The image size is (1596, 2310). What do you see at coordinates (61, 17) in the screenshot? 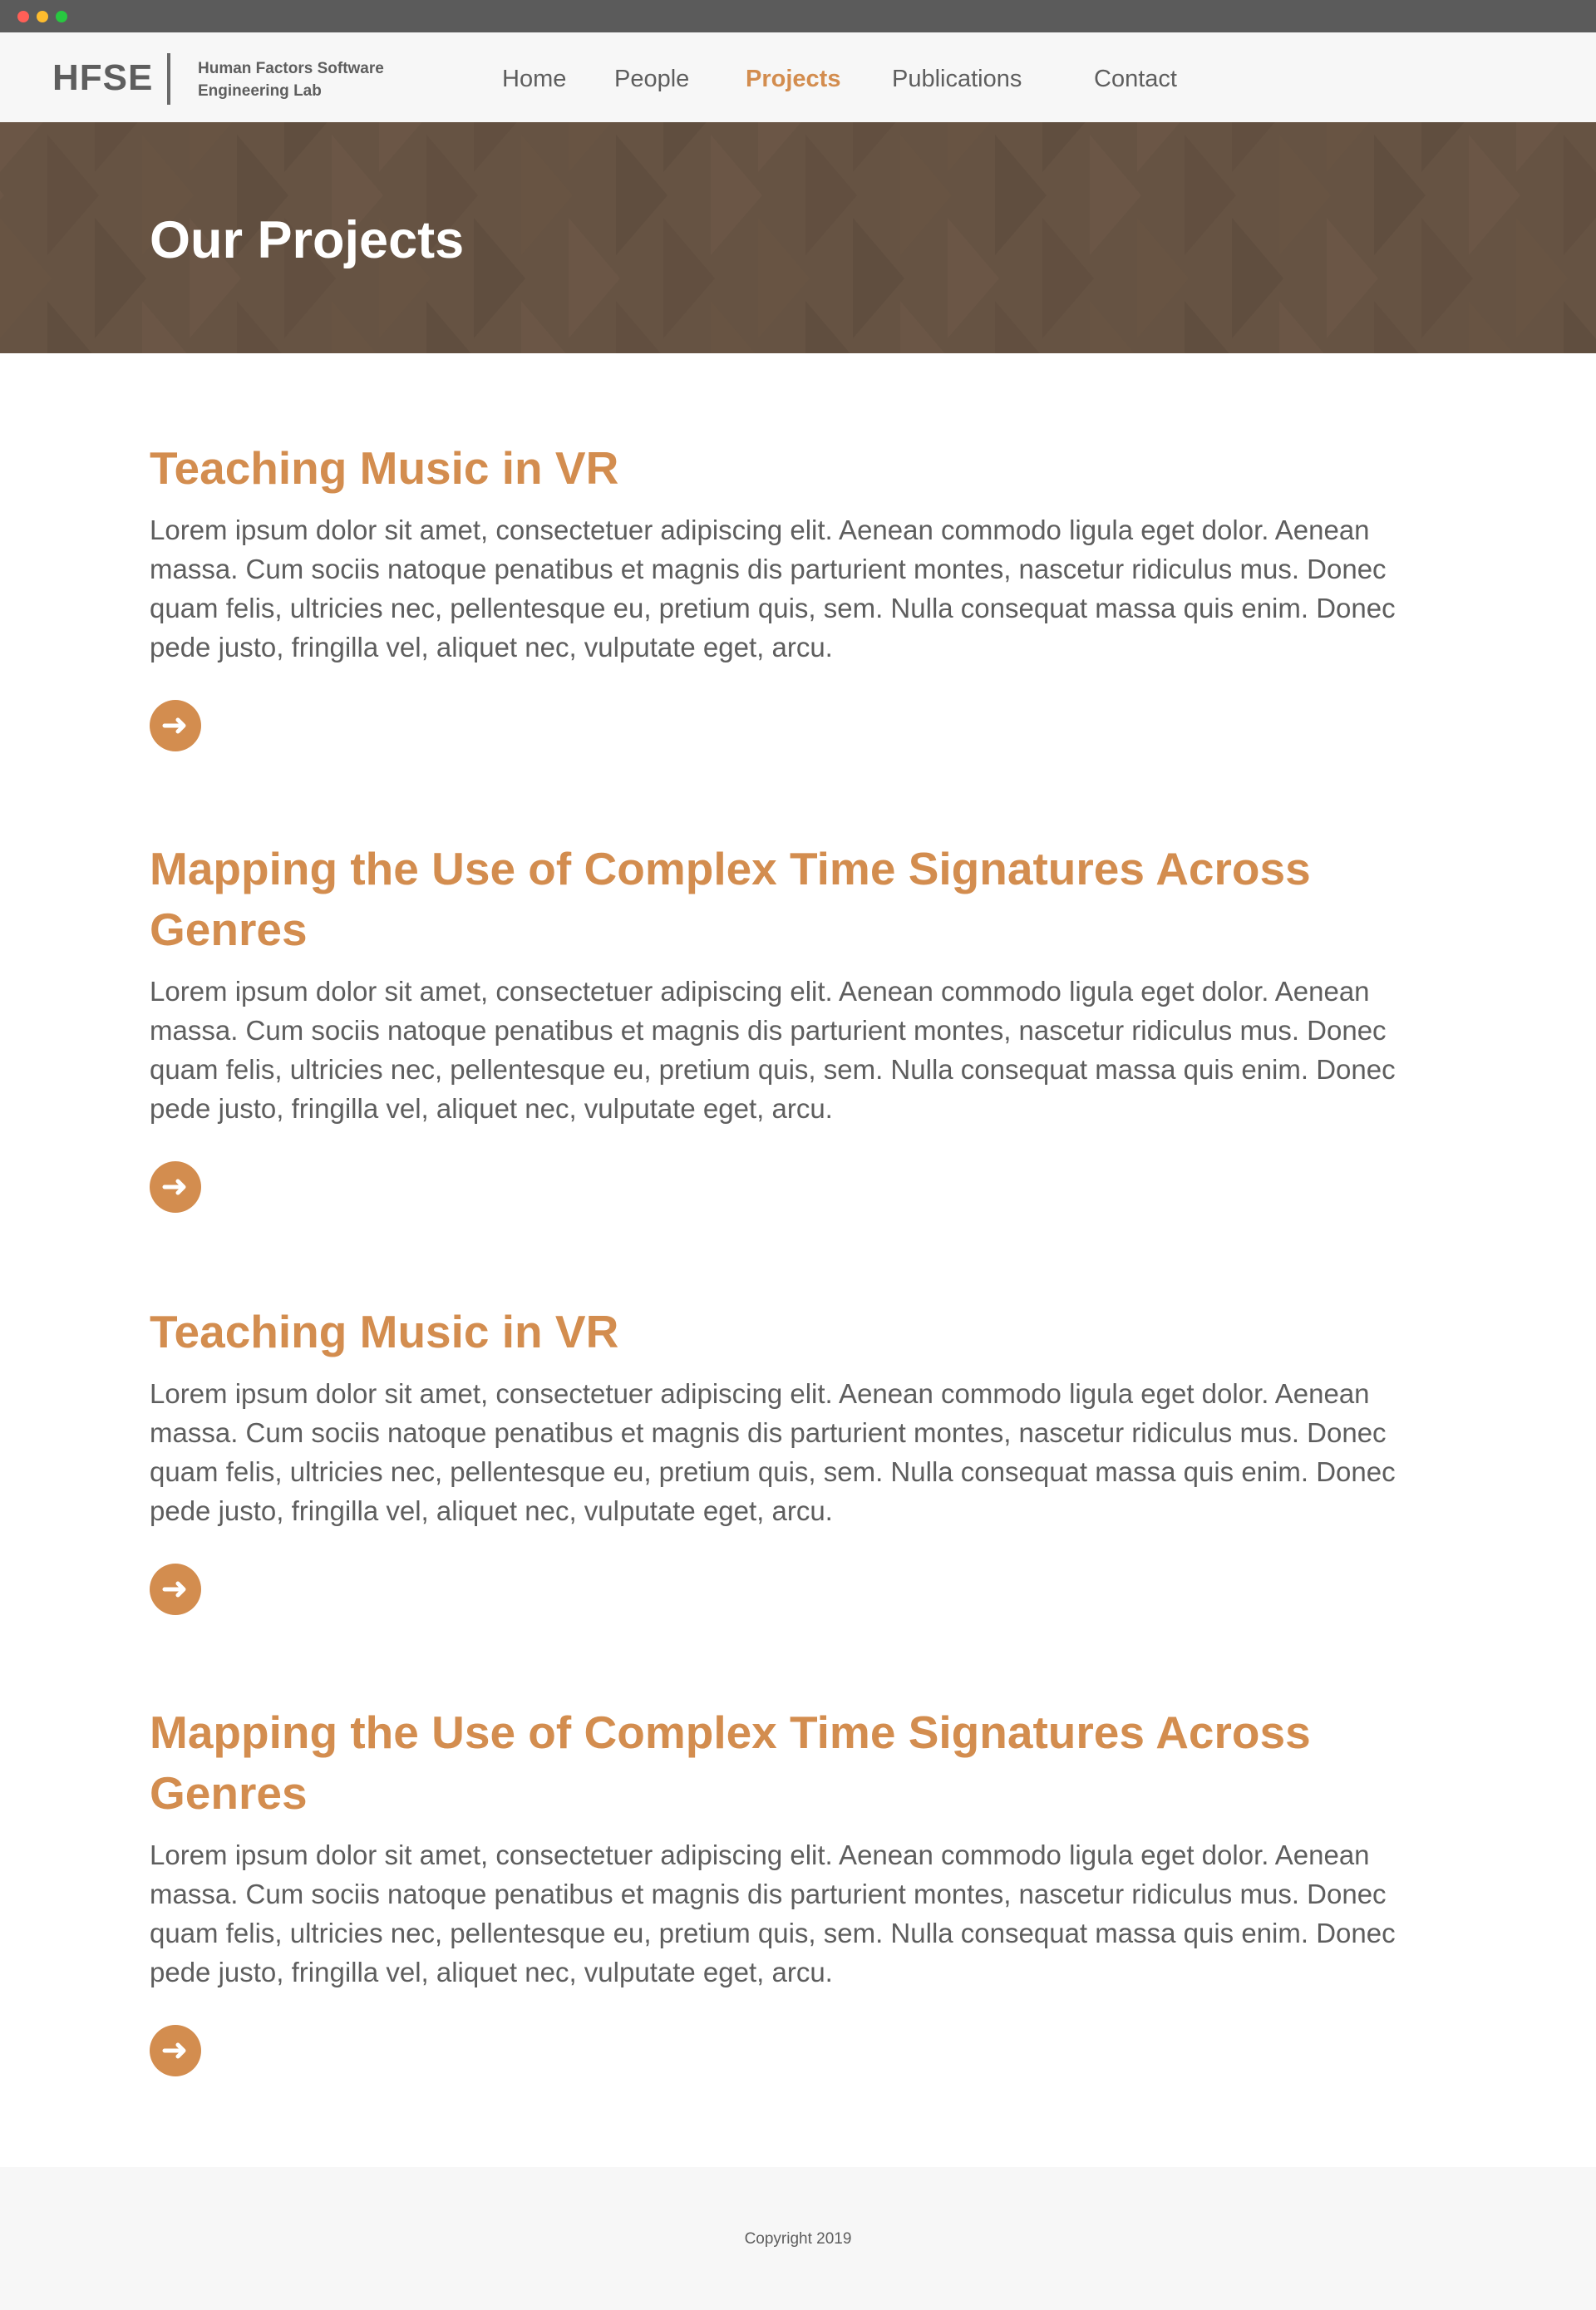
I see `window-maximize-dot` at bounding box center [61, 17].